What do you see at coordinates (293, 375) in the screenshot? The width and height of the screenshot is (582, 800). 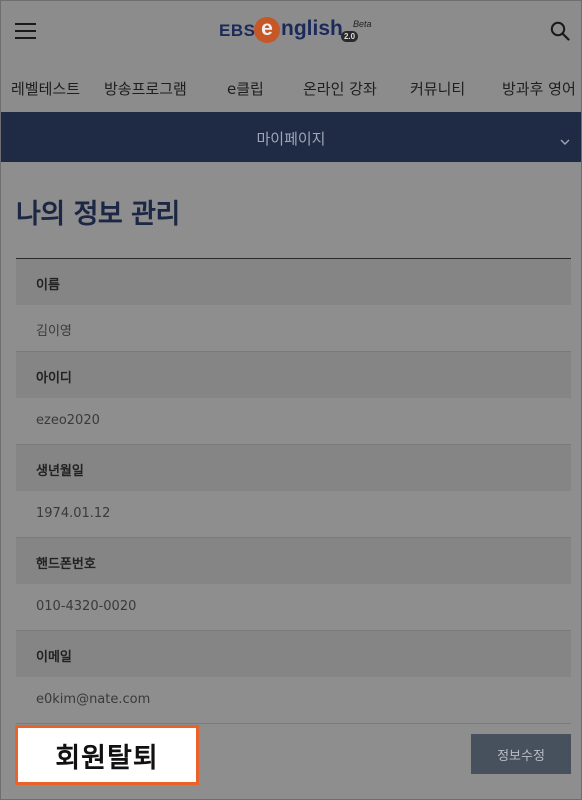 I see `field-label-row: 아이디` at bounding box center [293, 375].